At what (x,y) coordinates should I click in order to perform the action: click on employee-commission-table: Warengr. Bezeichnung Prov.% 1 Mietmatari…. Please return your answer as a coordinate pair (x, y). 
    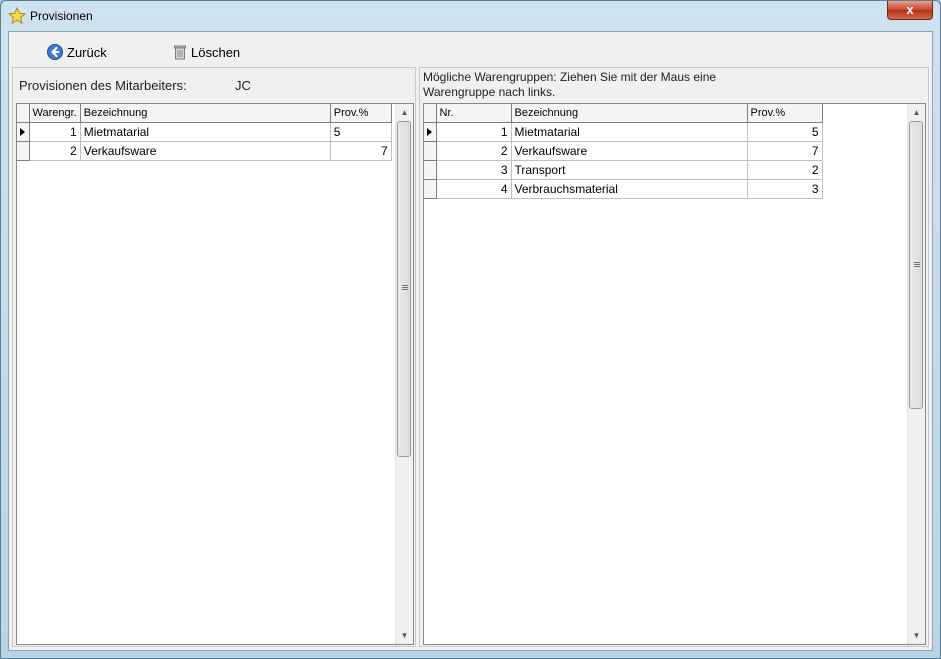
    Looking at the image, I should click on (204, 132).